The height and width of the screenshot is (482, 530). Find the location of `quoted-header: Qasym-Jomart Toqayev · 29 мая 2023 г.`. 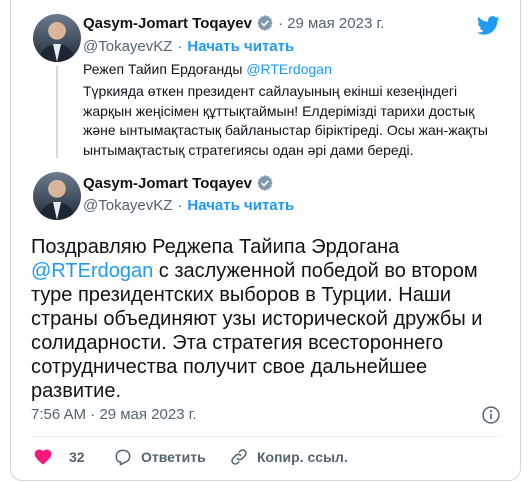

quoted-header: Qasym-Jomart Toqayev · 29 мая 2023 г. is located at coordinates (233, 23).